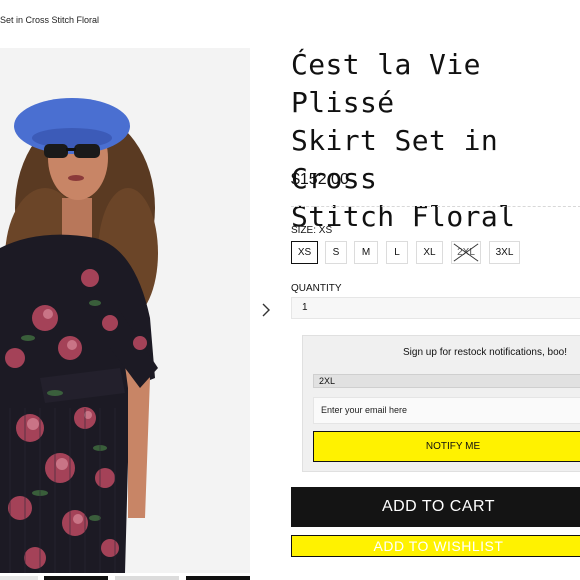 The image size is (580, 580). Describe the element at coordinates (485, 352) in the screenshot. I see `restock-title: Sign up for restock notifications, boo!` at that location.